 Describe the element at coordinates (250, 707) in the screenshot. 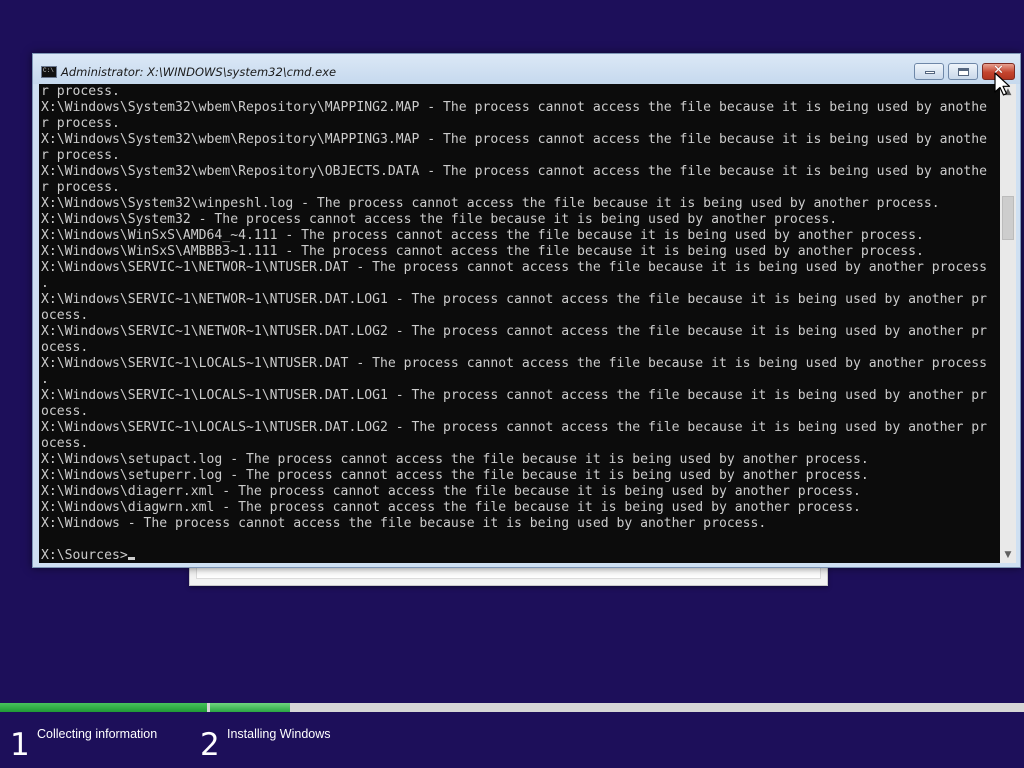

I see `progress-step-2-fill` at that location.